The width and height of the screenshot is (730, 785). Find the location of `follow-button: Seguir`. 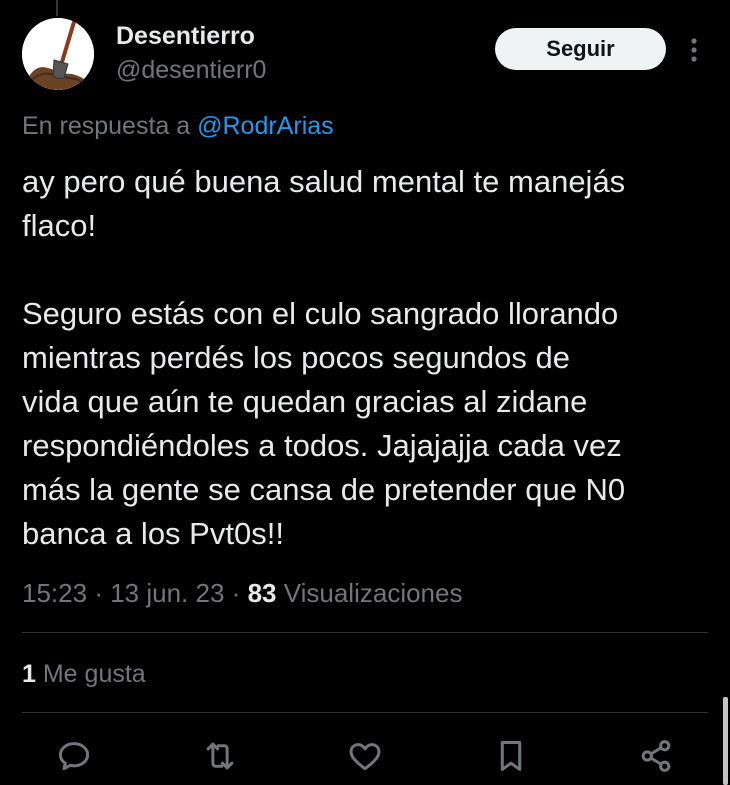

follow-button: Seguir is located at coordinates (580, 49).